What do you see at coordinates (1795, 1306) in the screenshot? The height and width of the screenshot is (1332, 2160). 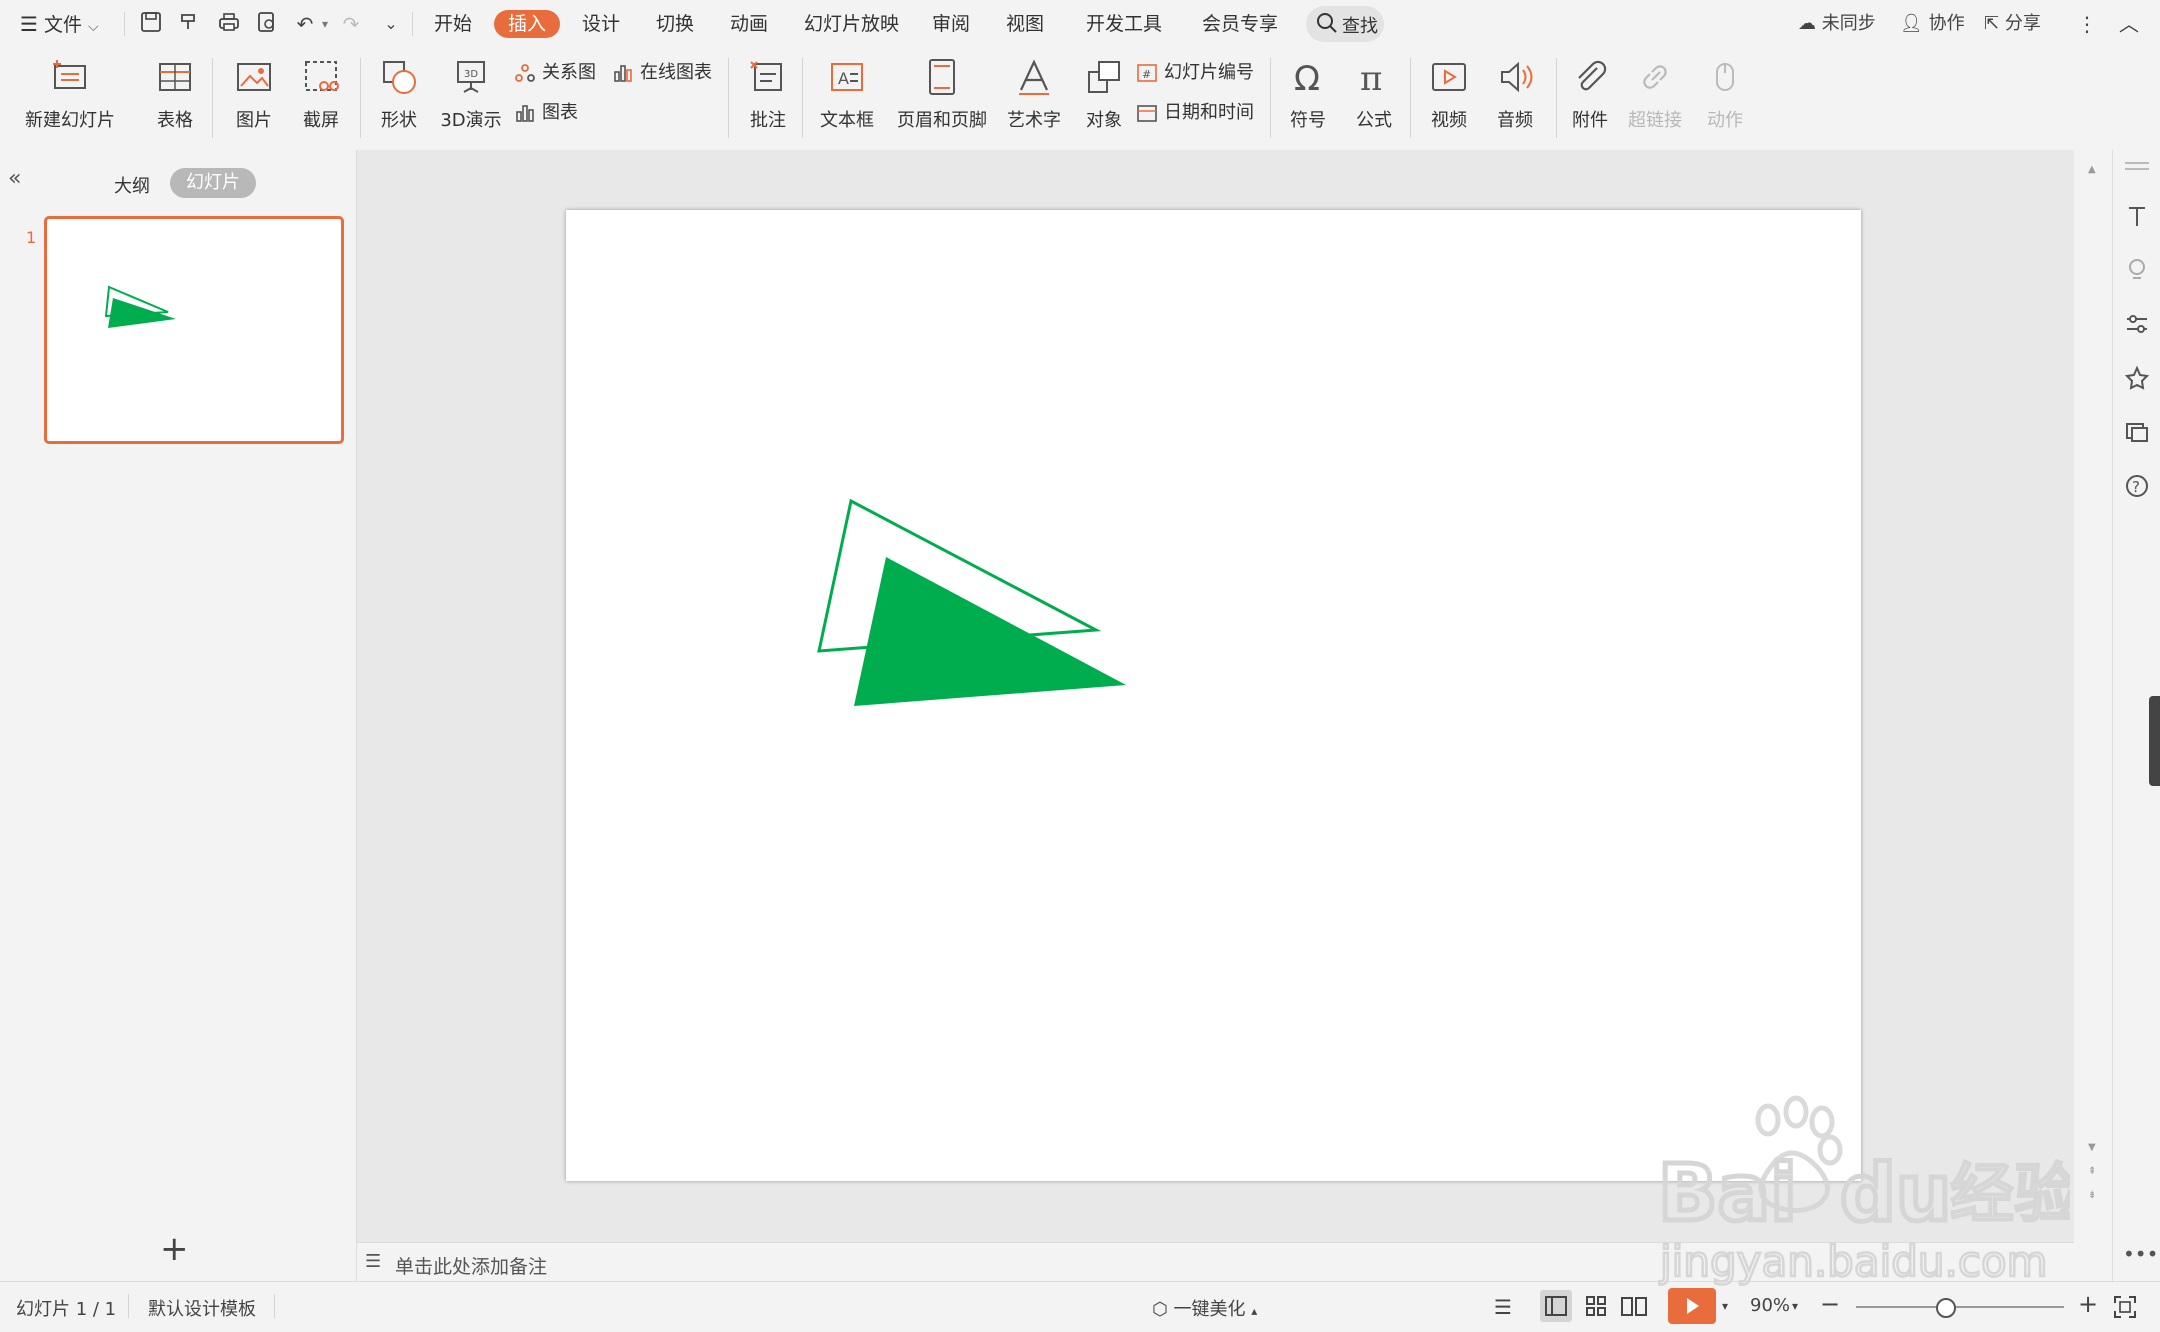 I see `zoom-dropdown-icon: ▾` at bounding box center [1795, 1306].